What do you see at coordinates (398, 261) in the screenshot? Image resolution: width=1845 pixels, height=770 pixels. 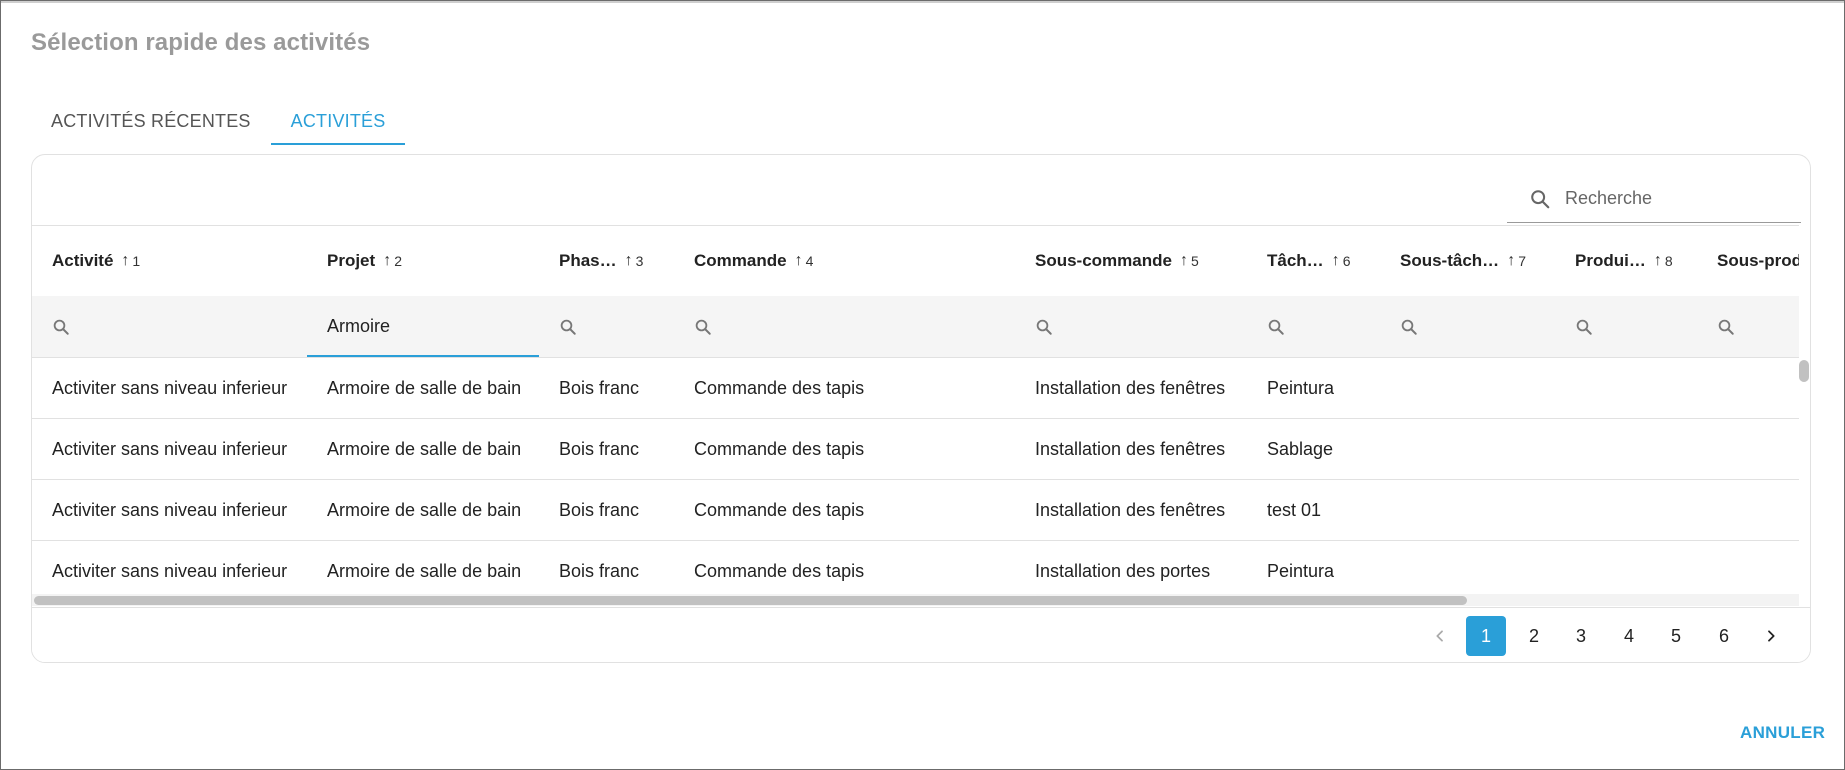 I see `sort-order-number: 2` at bounding box center [398, 261].